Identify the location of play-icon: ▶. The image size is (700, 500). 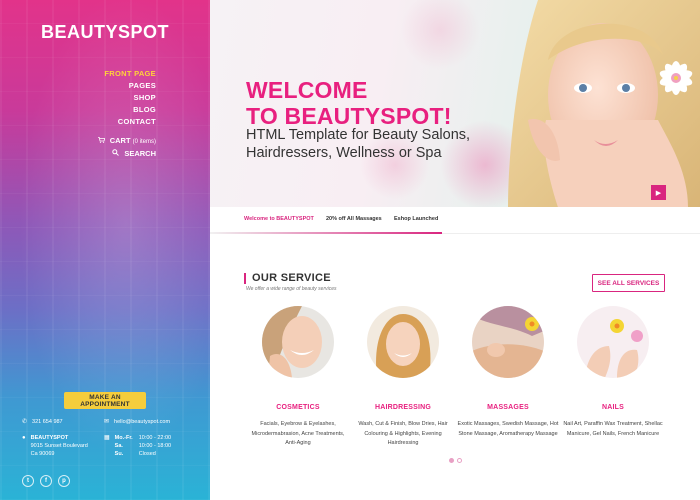
(658, 193).